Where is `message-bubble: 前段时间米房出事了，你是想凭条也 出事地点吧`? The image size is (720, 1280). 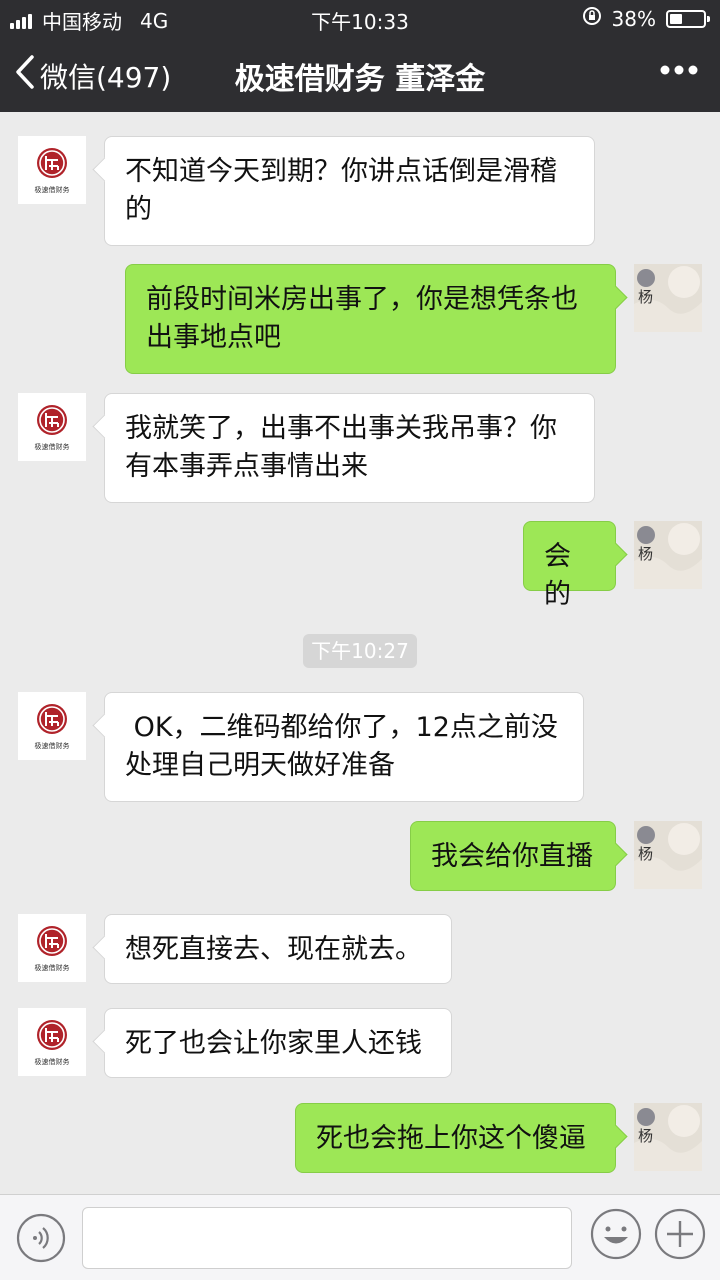 message-bubble: 前段时间米房出事了，你是想凭条也 出事地点吧 is located at coordinates (370, 319).